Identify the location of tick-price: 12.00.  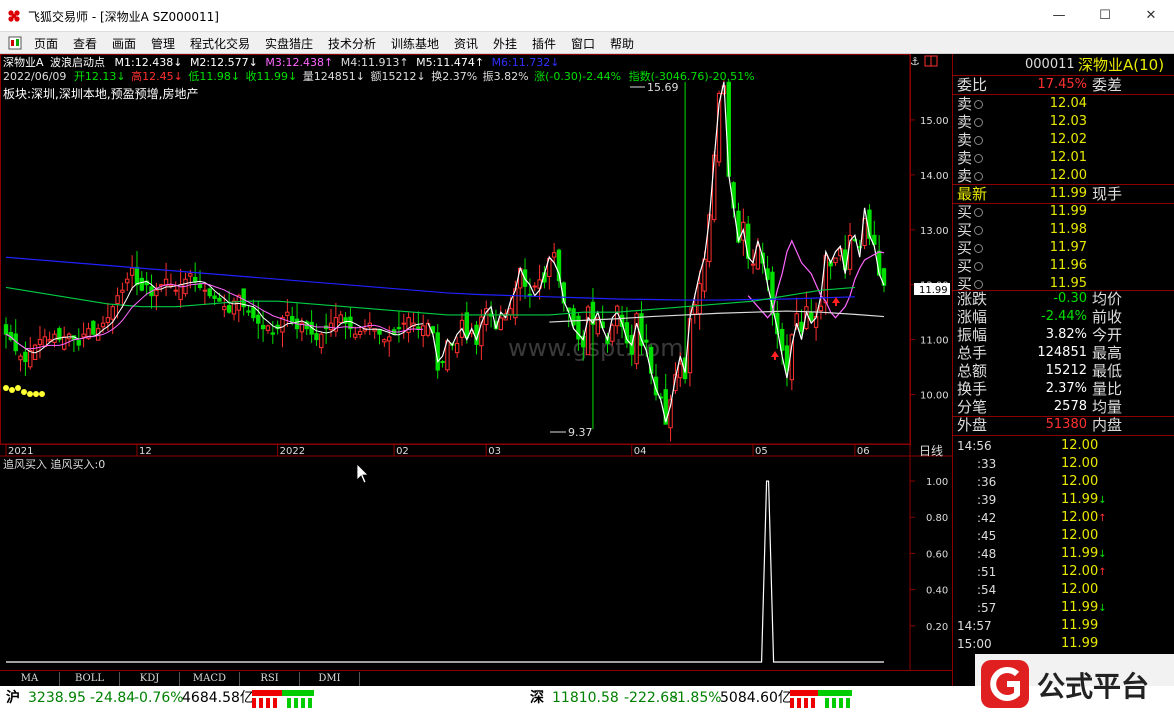
(1080, 589).